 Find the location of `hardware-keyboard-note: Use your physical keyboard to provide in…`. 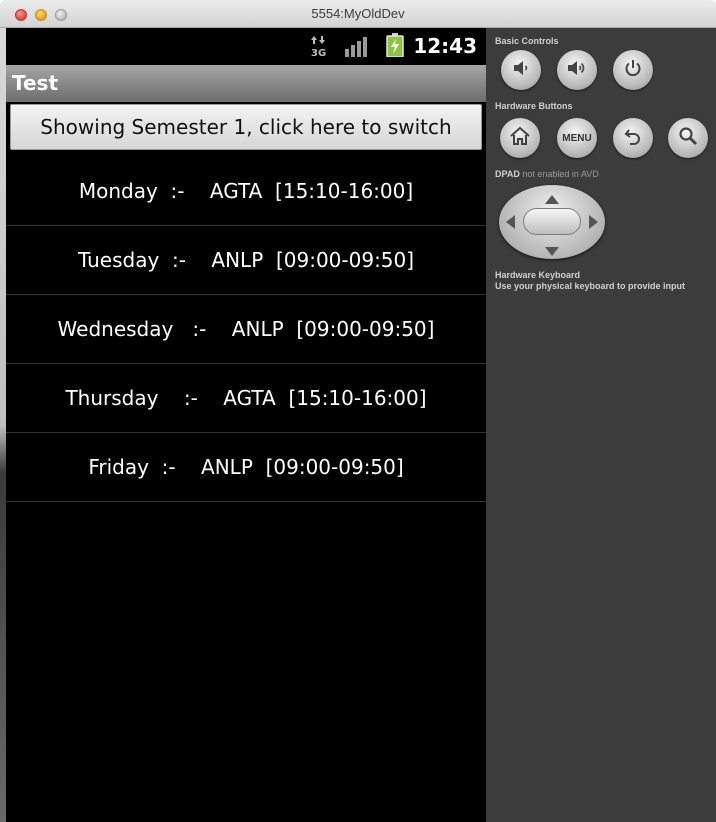

hardware-keyboard-note: Use your physical keyboard to provide in… is located at coordinates (590, 286).